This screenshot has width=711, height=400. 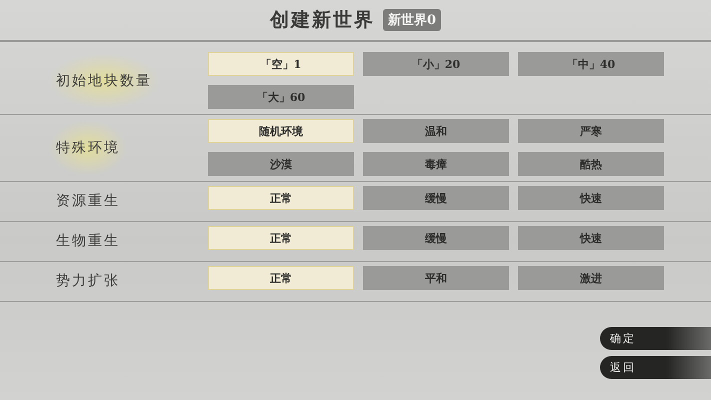 What do you see at coordinates (591, 64) in the screenshot?
I see `option-button: 「中」40` at bounding box center [591, 64].